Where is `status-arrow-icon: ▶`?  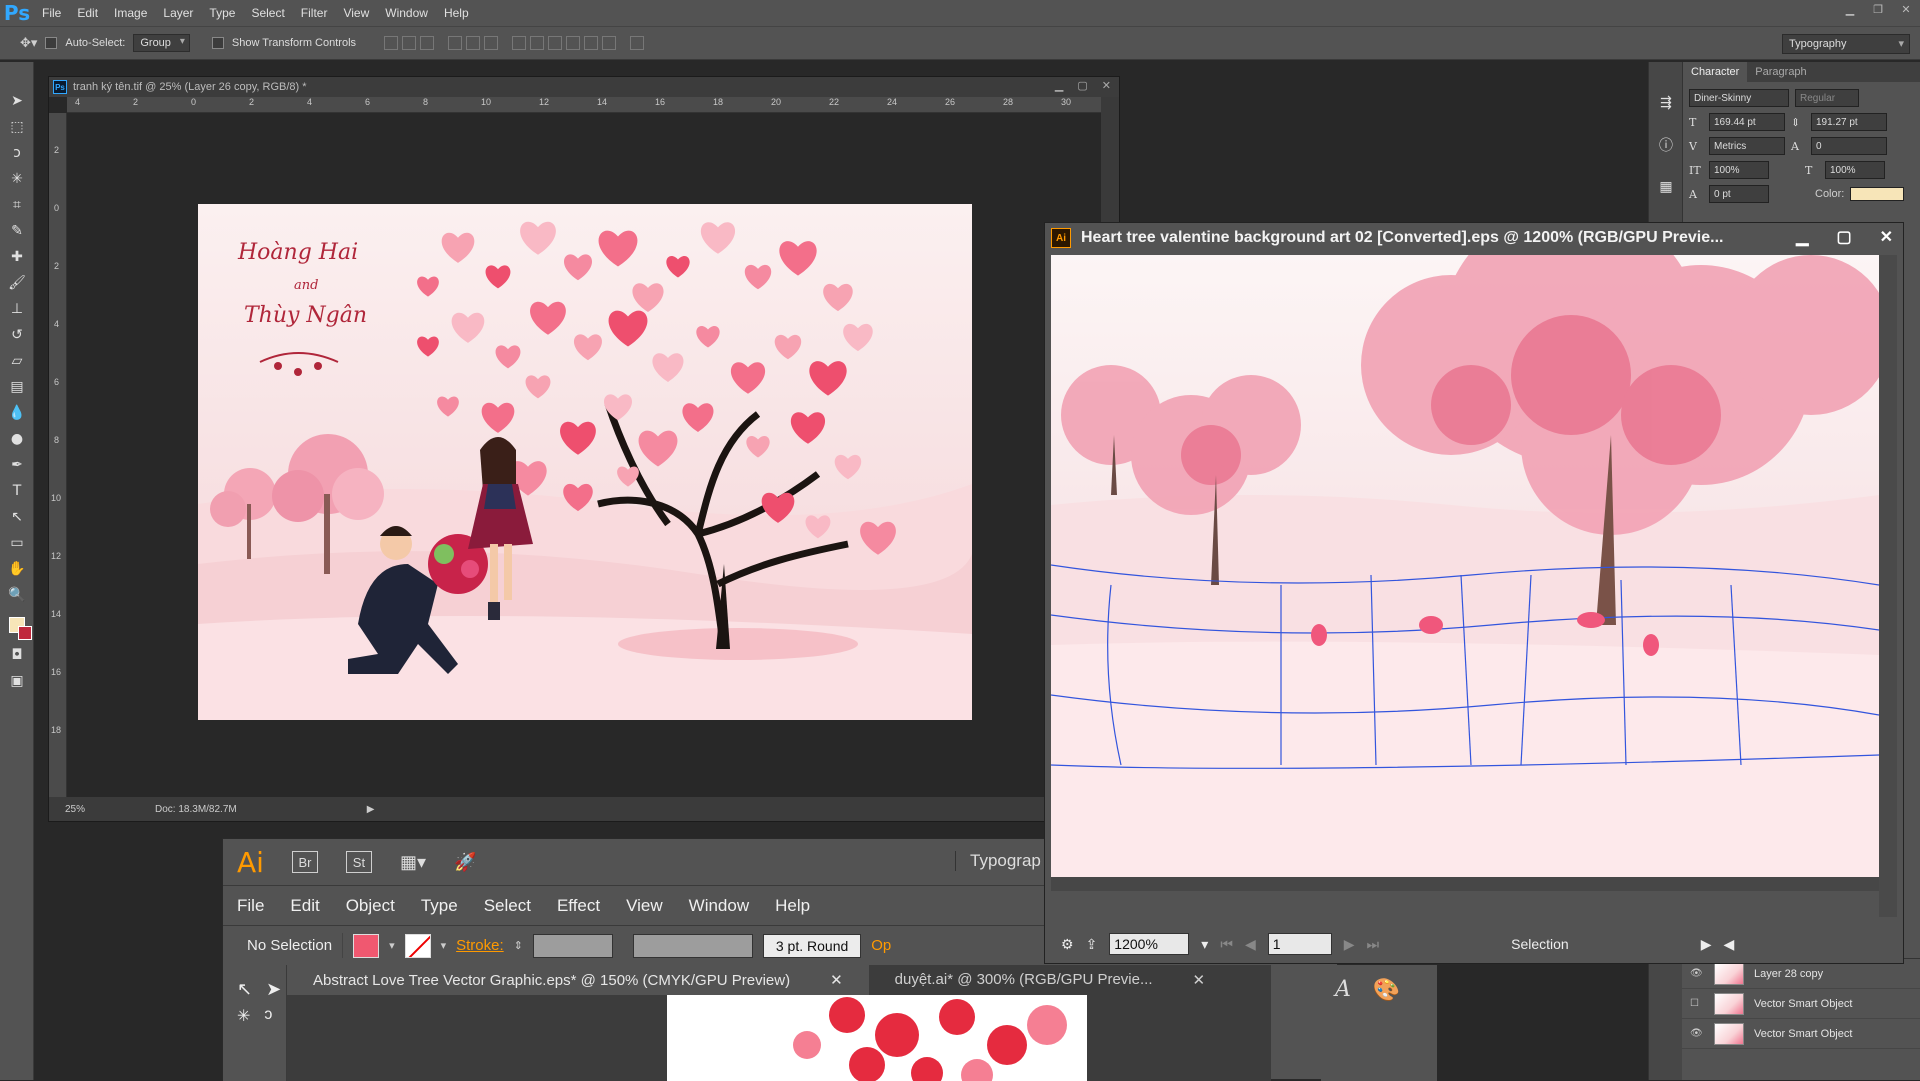
status-arrow-icon: ▶ is located at coordinates (1706, 944).